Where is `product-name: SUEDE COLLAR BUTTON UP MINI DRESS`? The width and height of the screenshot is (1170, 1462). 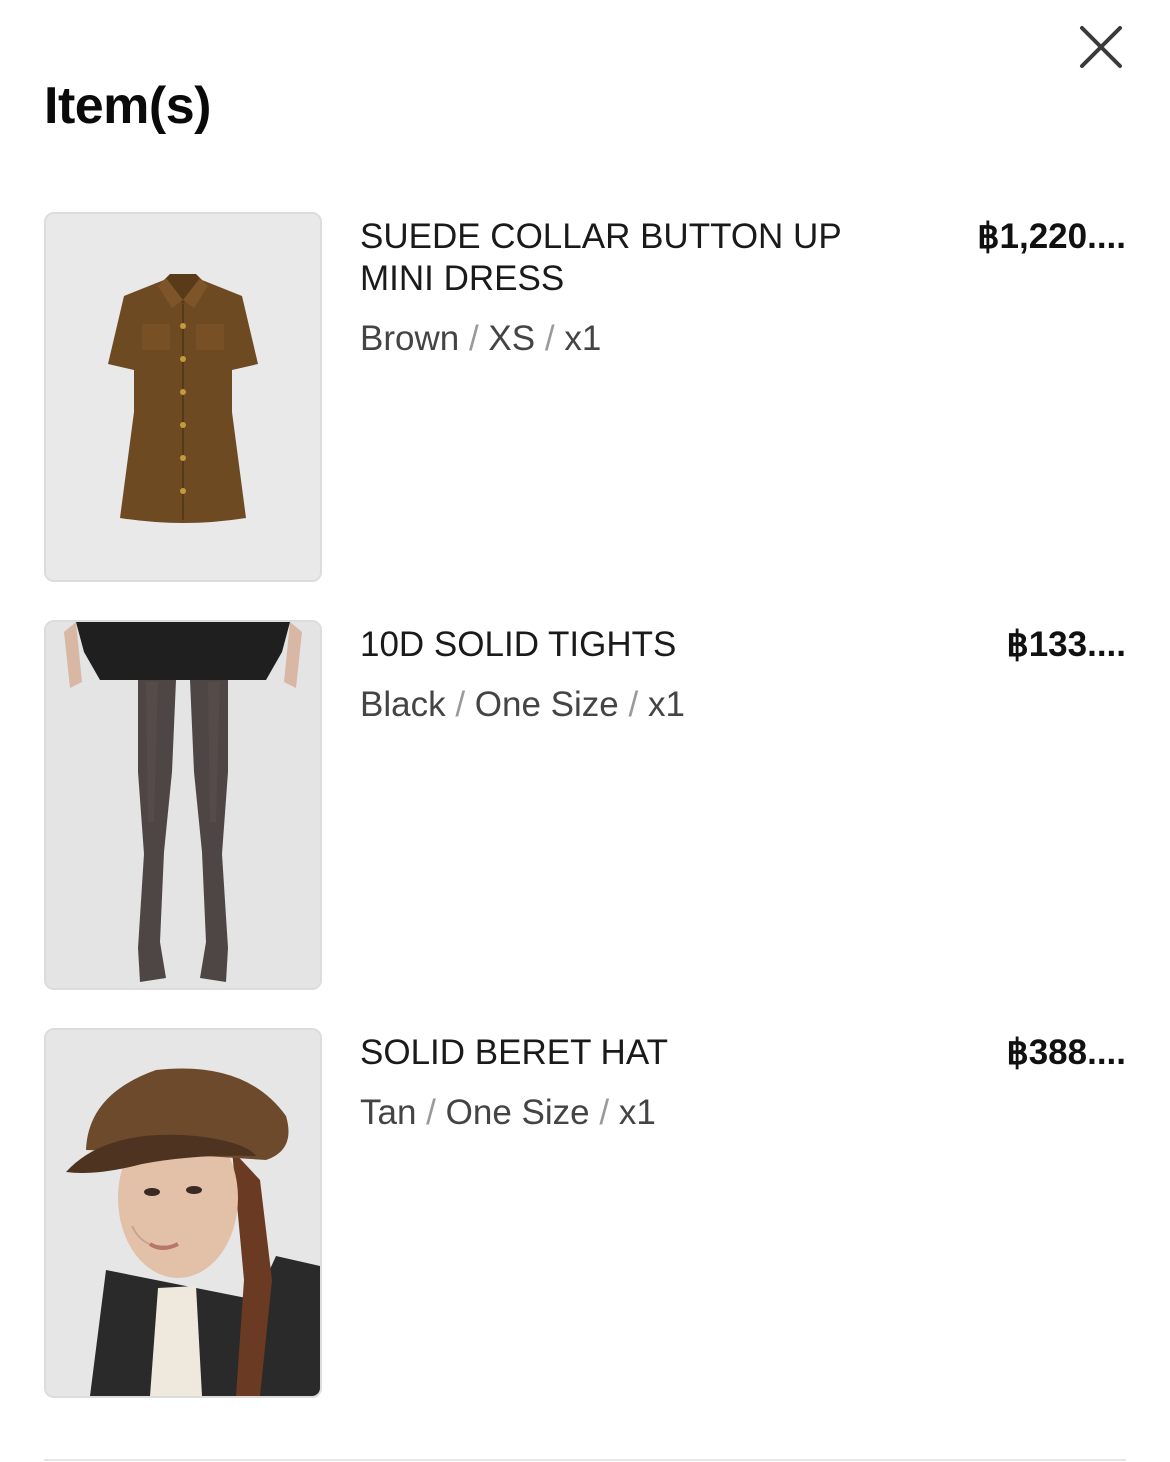
product-name: SUEDE COLLAR BUTTON UP MINI DRESS is located at coordinates (640, 258).